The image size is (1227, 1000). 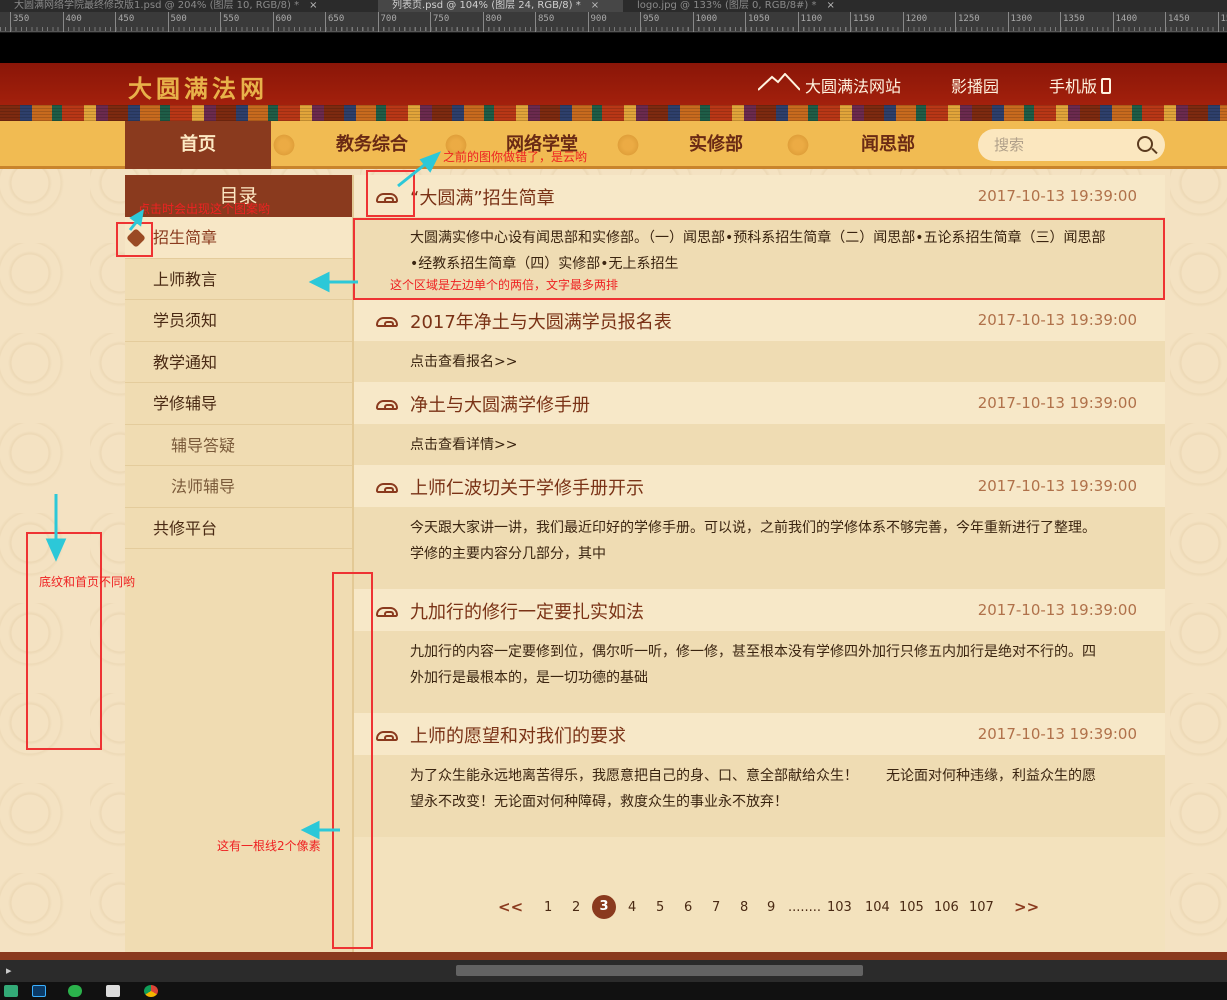 What do you see at coordinates (660, 907) in the screenshot?
I see `page-link: 5` at bounding box center [660, 907].